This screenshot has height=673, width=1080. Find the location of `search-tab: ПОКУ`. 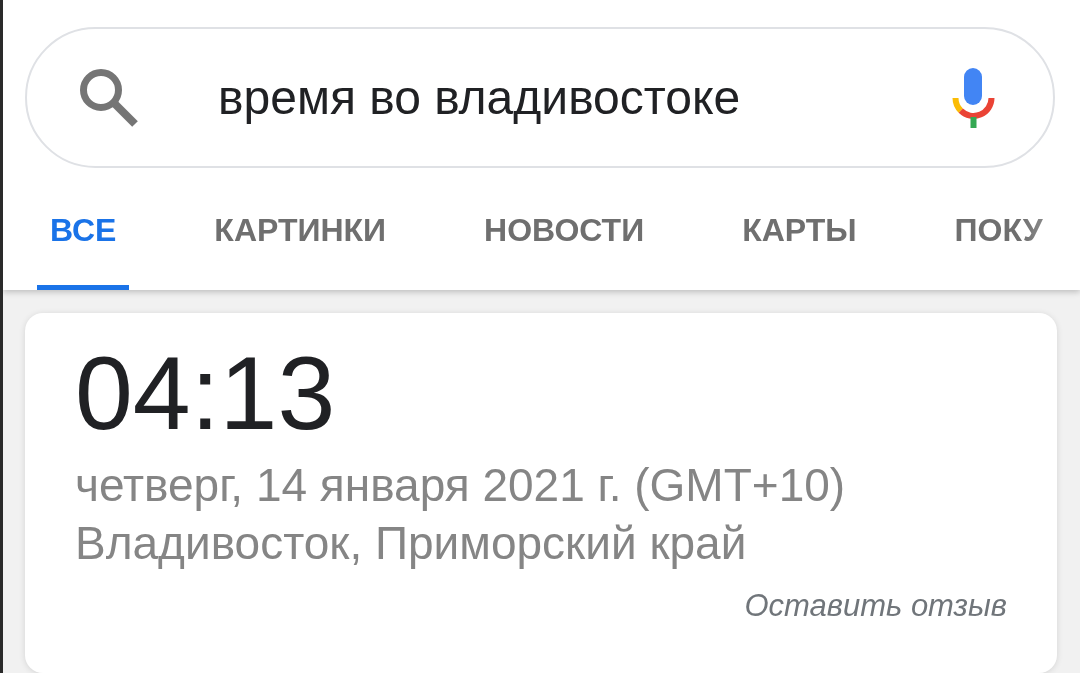

search-tab: ПОКУ is located at coordinates (998, 235).